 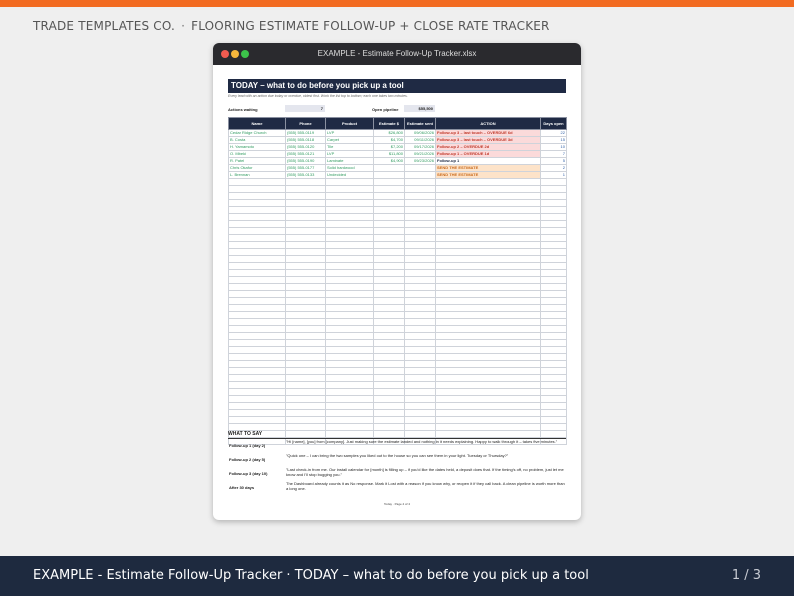 I want to click on cell-name: Cedar Ridge Church, so click(x=257, y=133).